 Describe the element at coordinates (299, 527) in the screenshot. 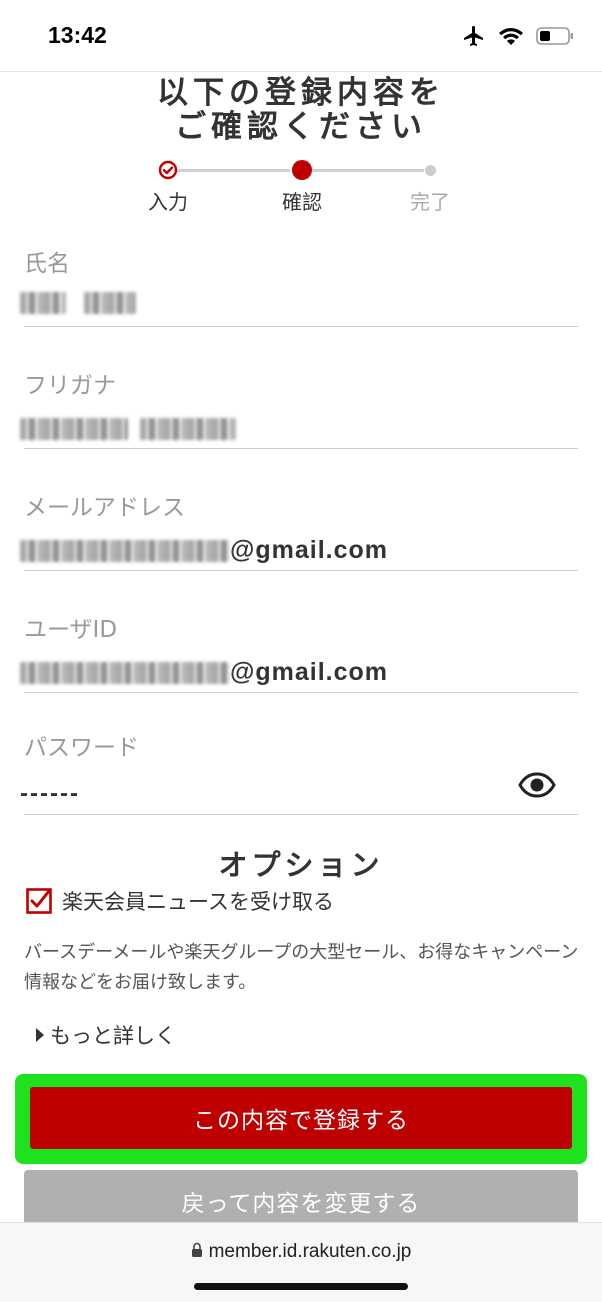

I see `email-field: メールアドレス @gmail.com` at that location.